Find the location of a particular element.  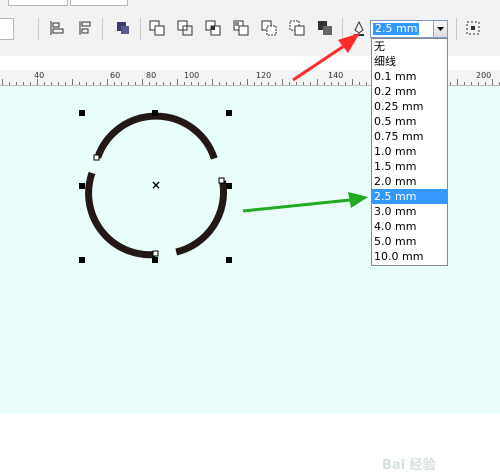

back-minus-front-icon is located at coordinates (297, 28).